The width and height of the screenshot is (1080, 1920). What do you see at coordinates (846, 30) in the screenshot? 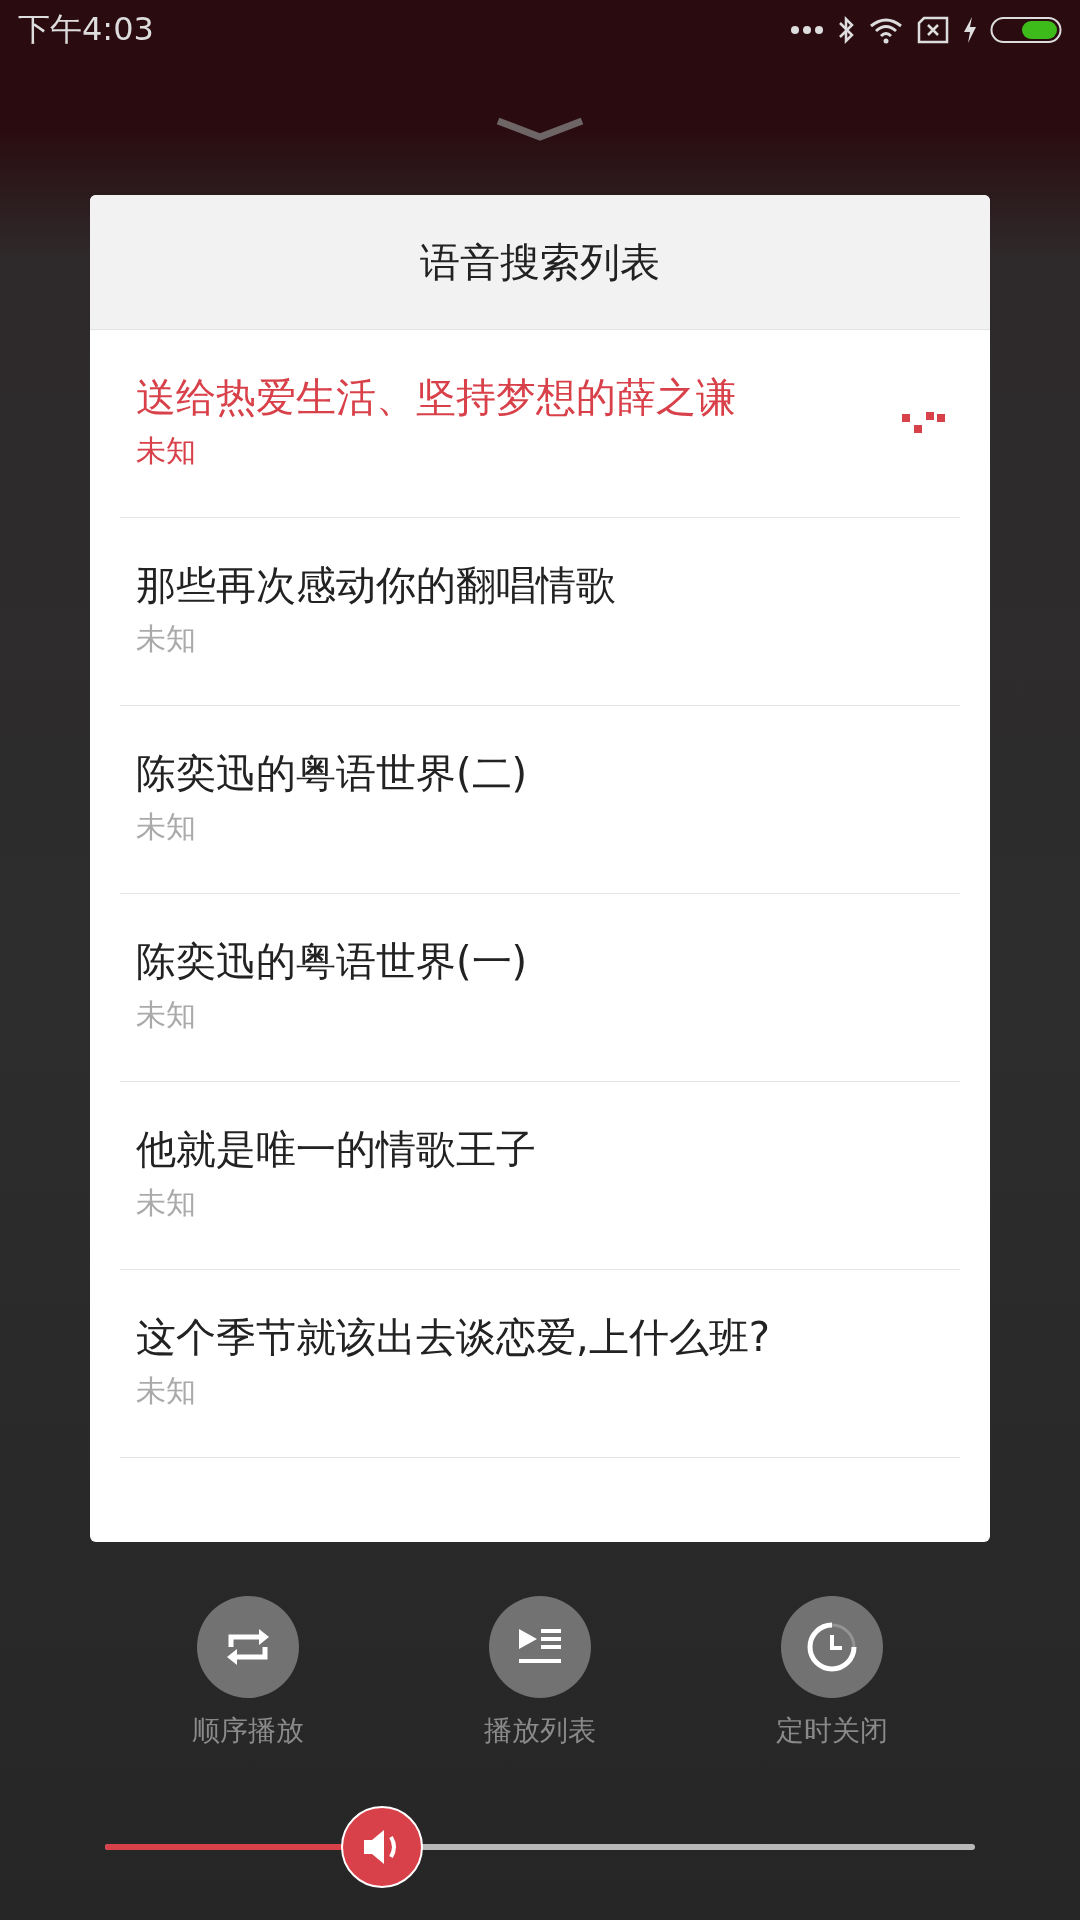
I see `bluetooth-icon` at bounding box center [846, 30].